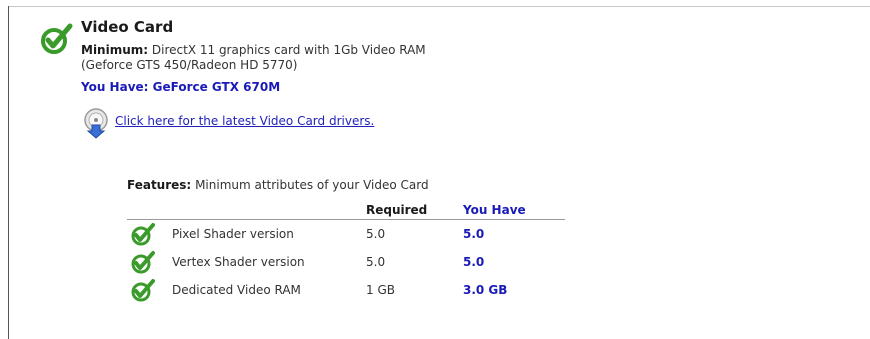 This screenshot has width=870, height=339. I want to click on column-header-required: Required, so click(397, 210).